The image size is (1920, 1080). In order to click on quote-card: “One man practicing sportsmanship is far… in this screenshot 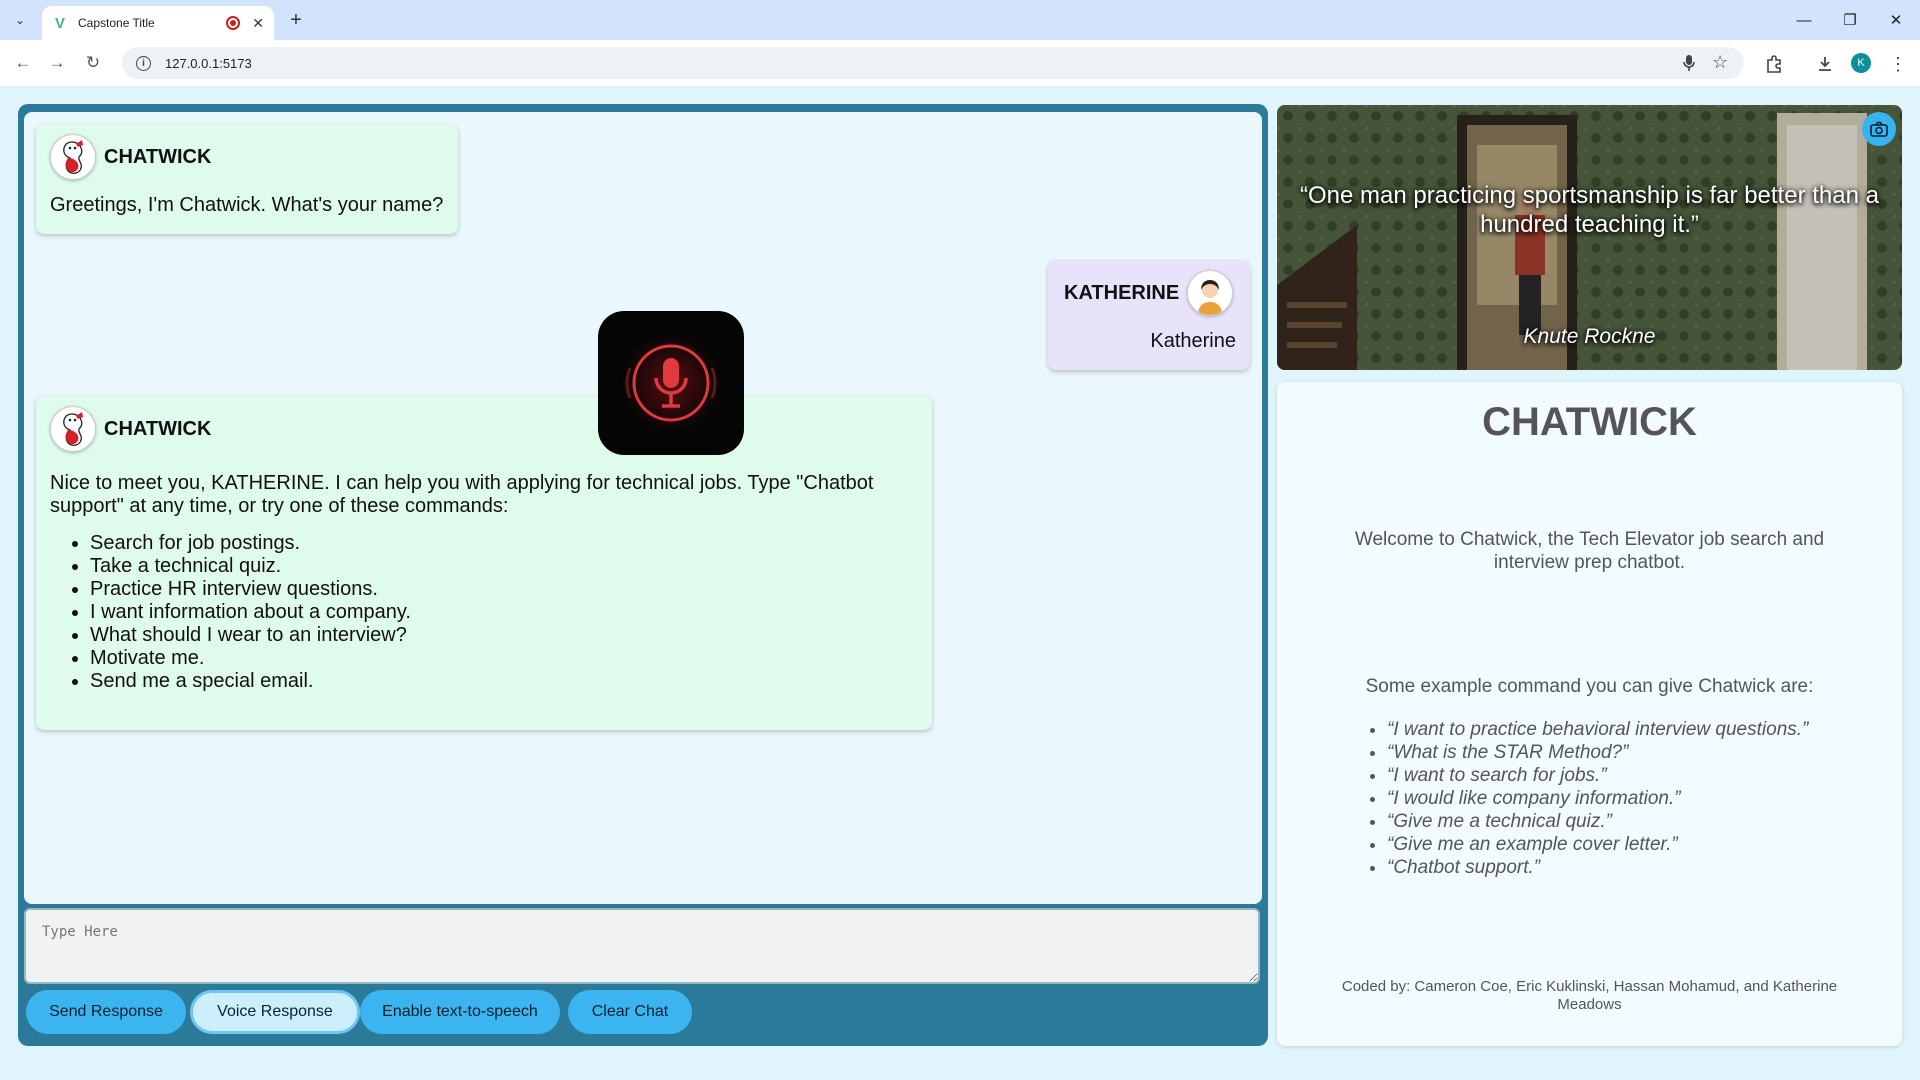, I will do `click(1589, 237)`.